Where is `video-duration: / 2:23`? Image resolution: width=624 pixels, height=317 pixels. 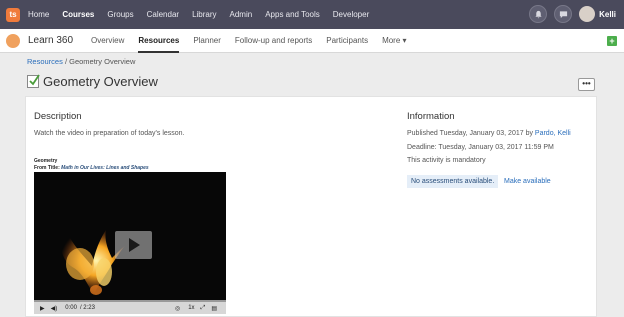
video-duration: / 2:23 is located at coordinates (87, 308).